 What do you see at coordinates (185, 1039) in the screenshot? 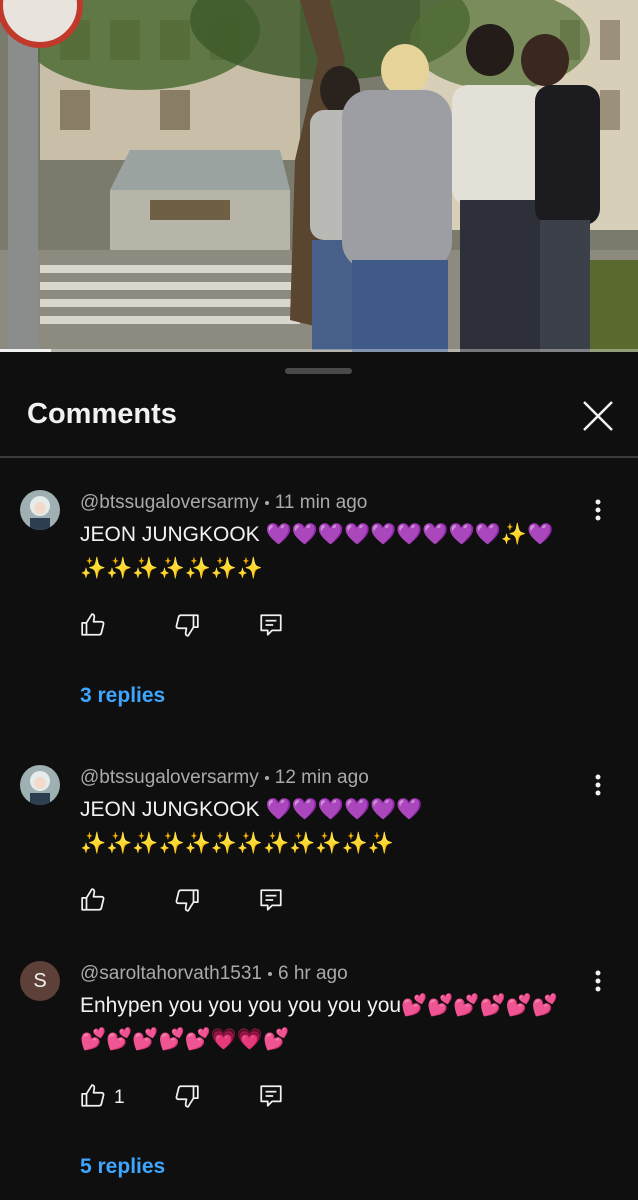
I see `comment-line: 💕💕💕💕💕💗💗💕` at bounding box center [185, 1039].